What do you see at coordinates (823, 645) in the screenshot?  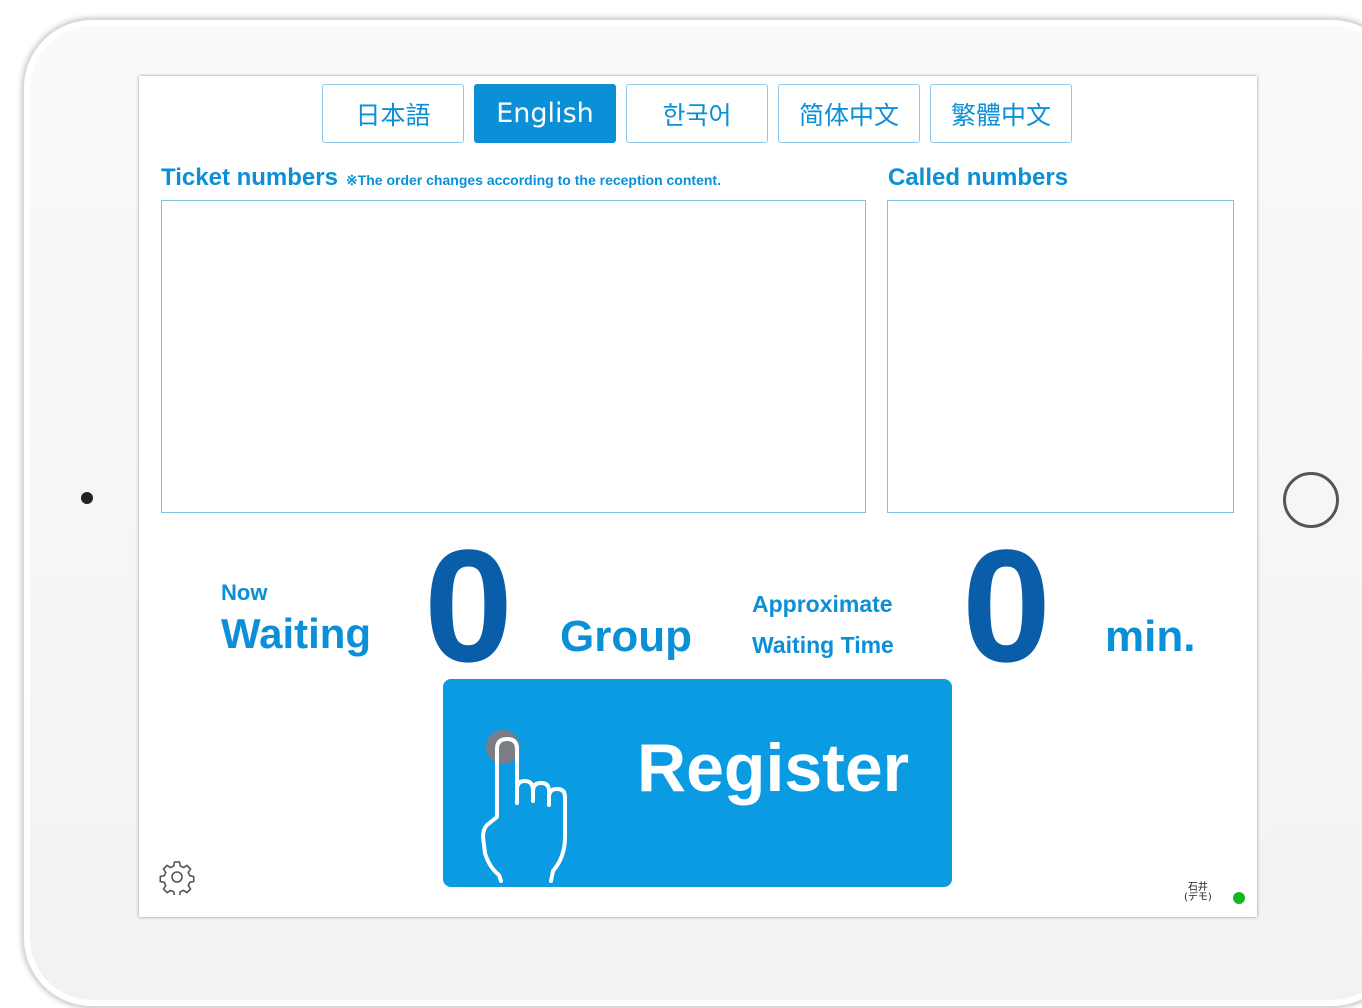 I see `waiting-time-label: Waiting Time` at bounding box center [823, 645].